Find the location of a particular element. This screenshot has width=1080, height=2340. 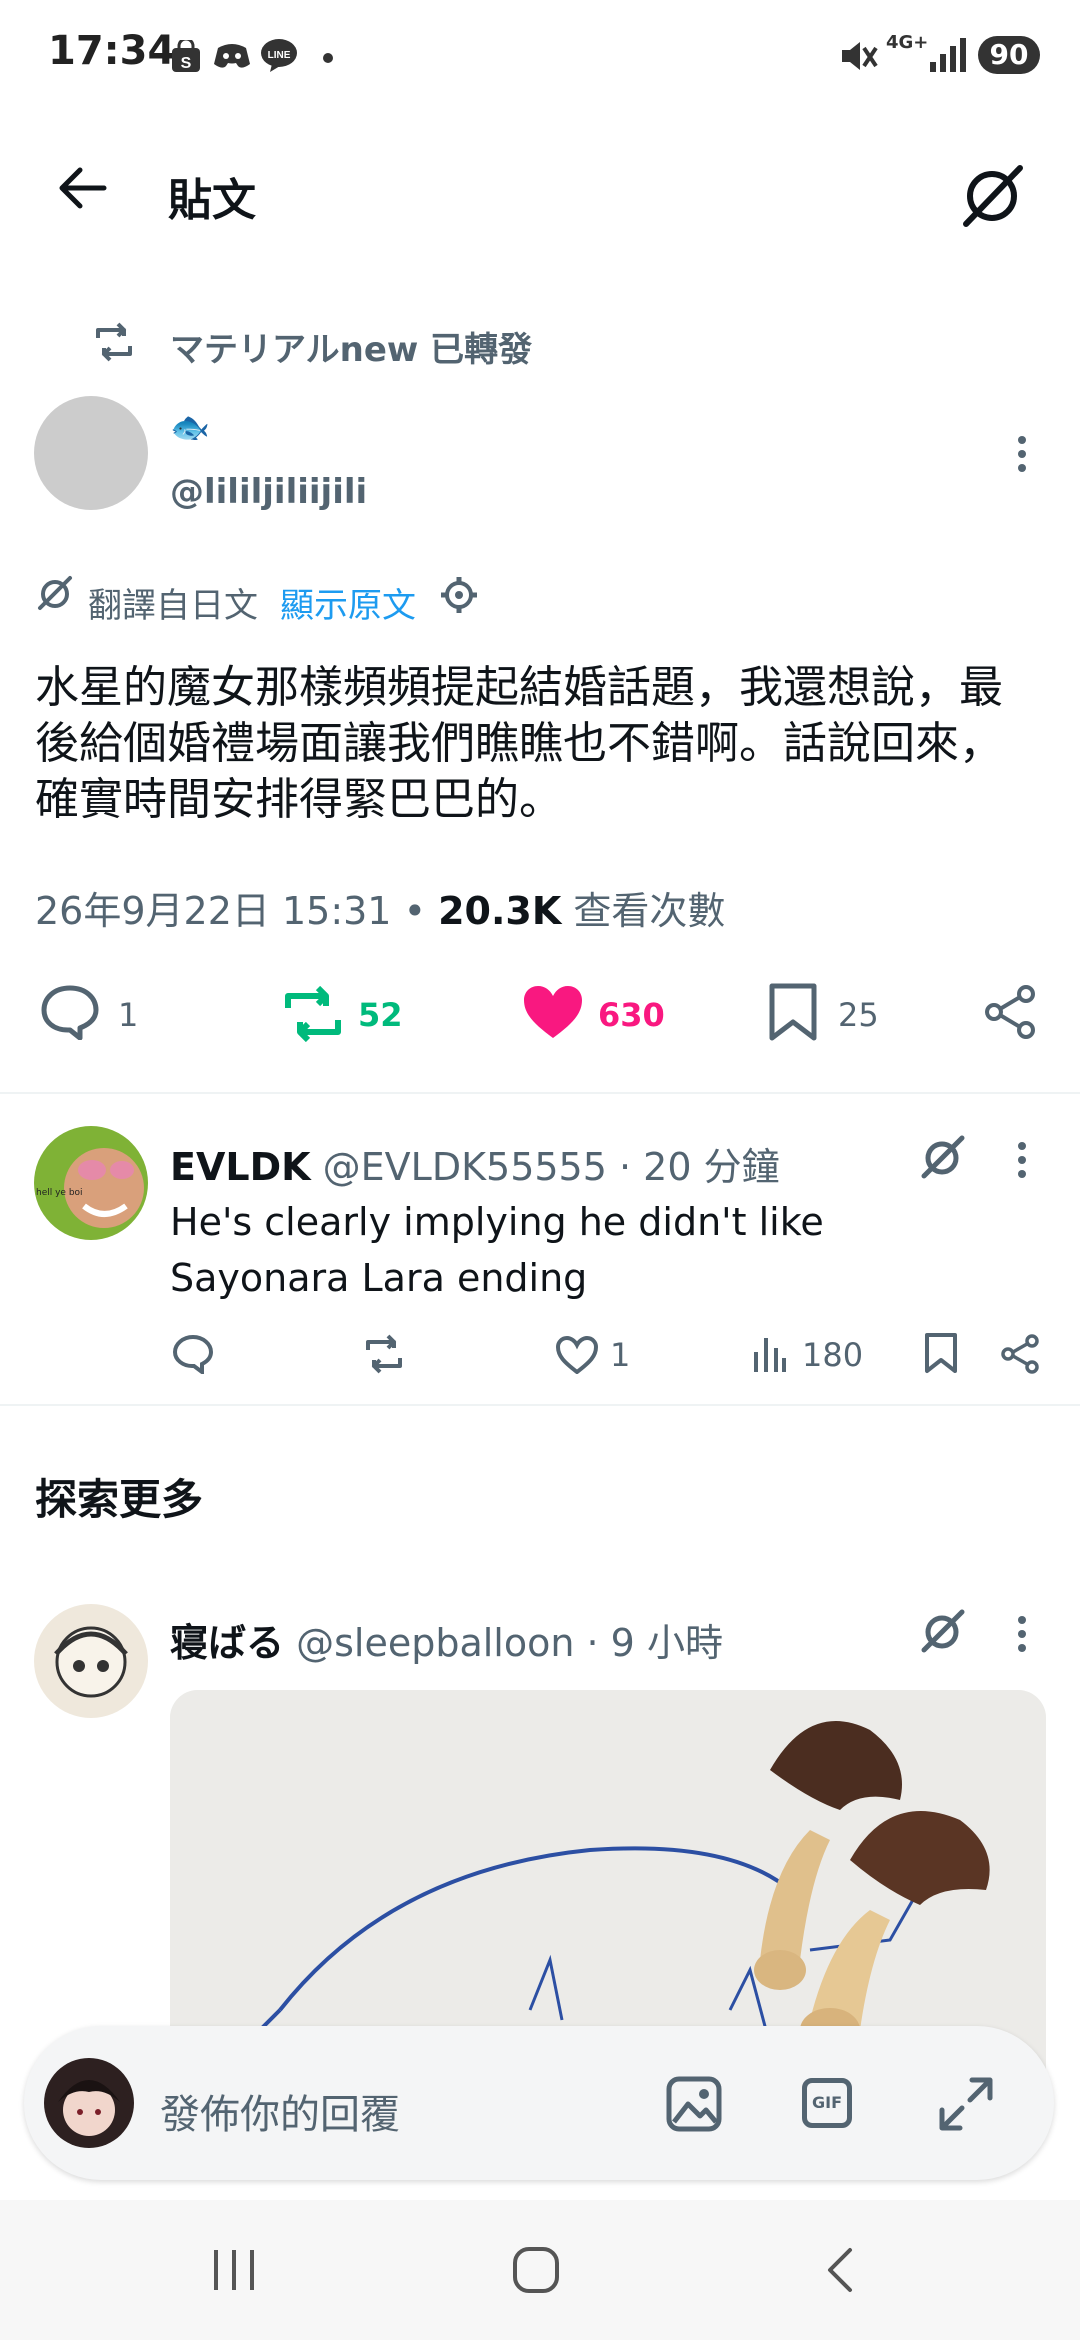

gif-label: GIF is located at coordinates (826, 2102).